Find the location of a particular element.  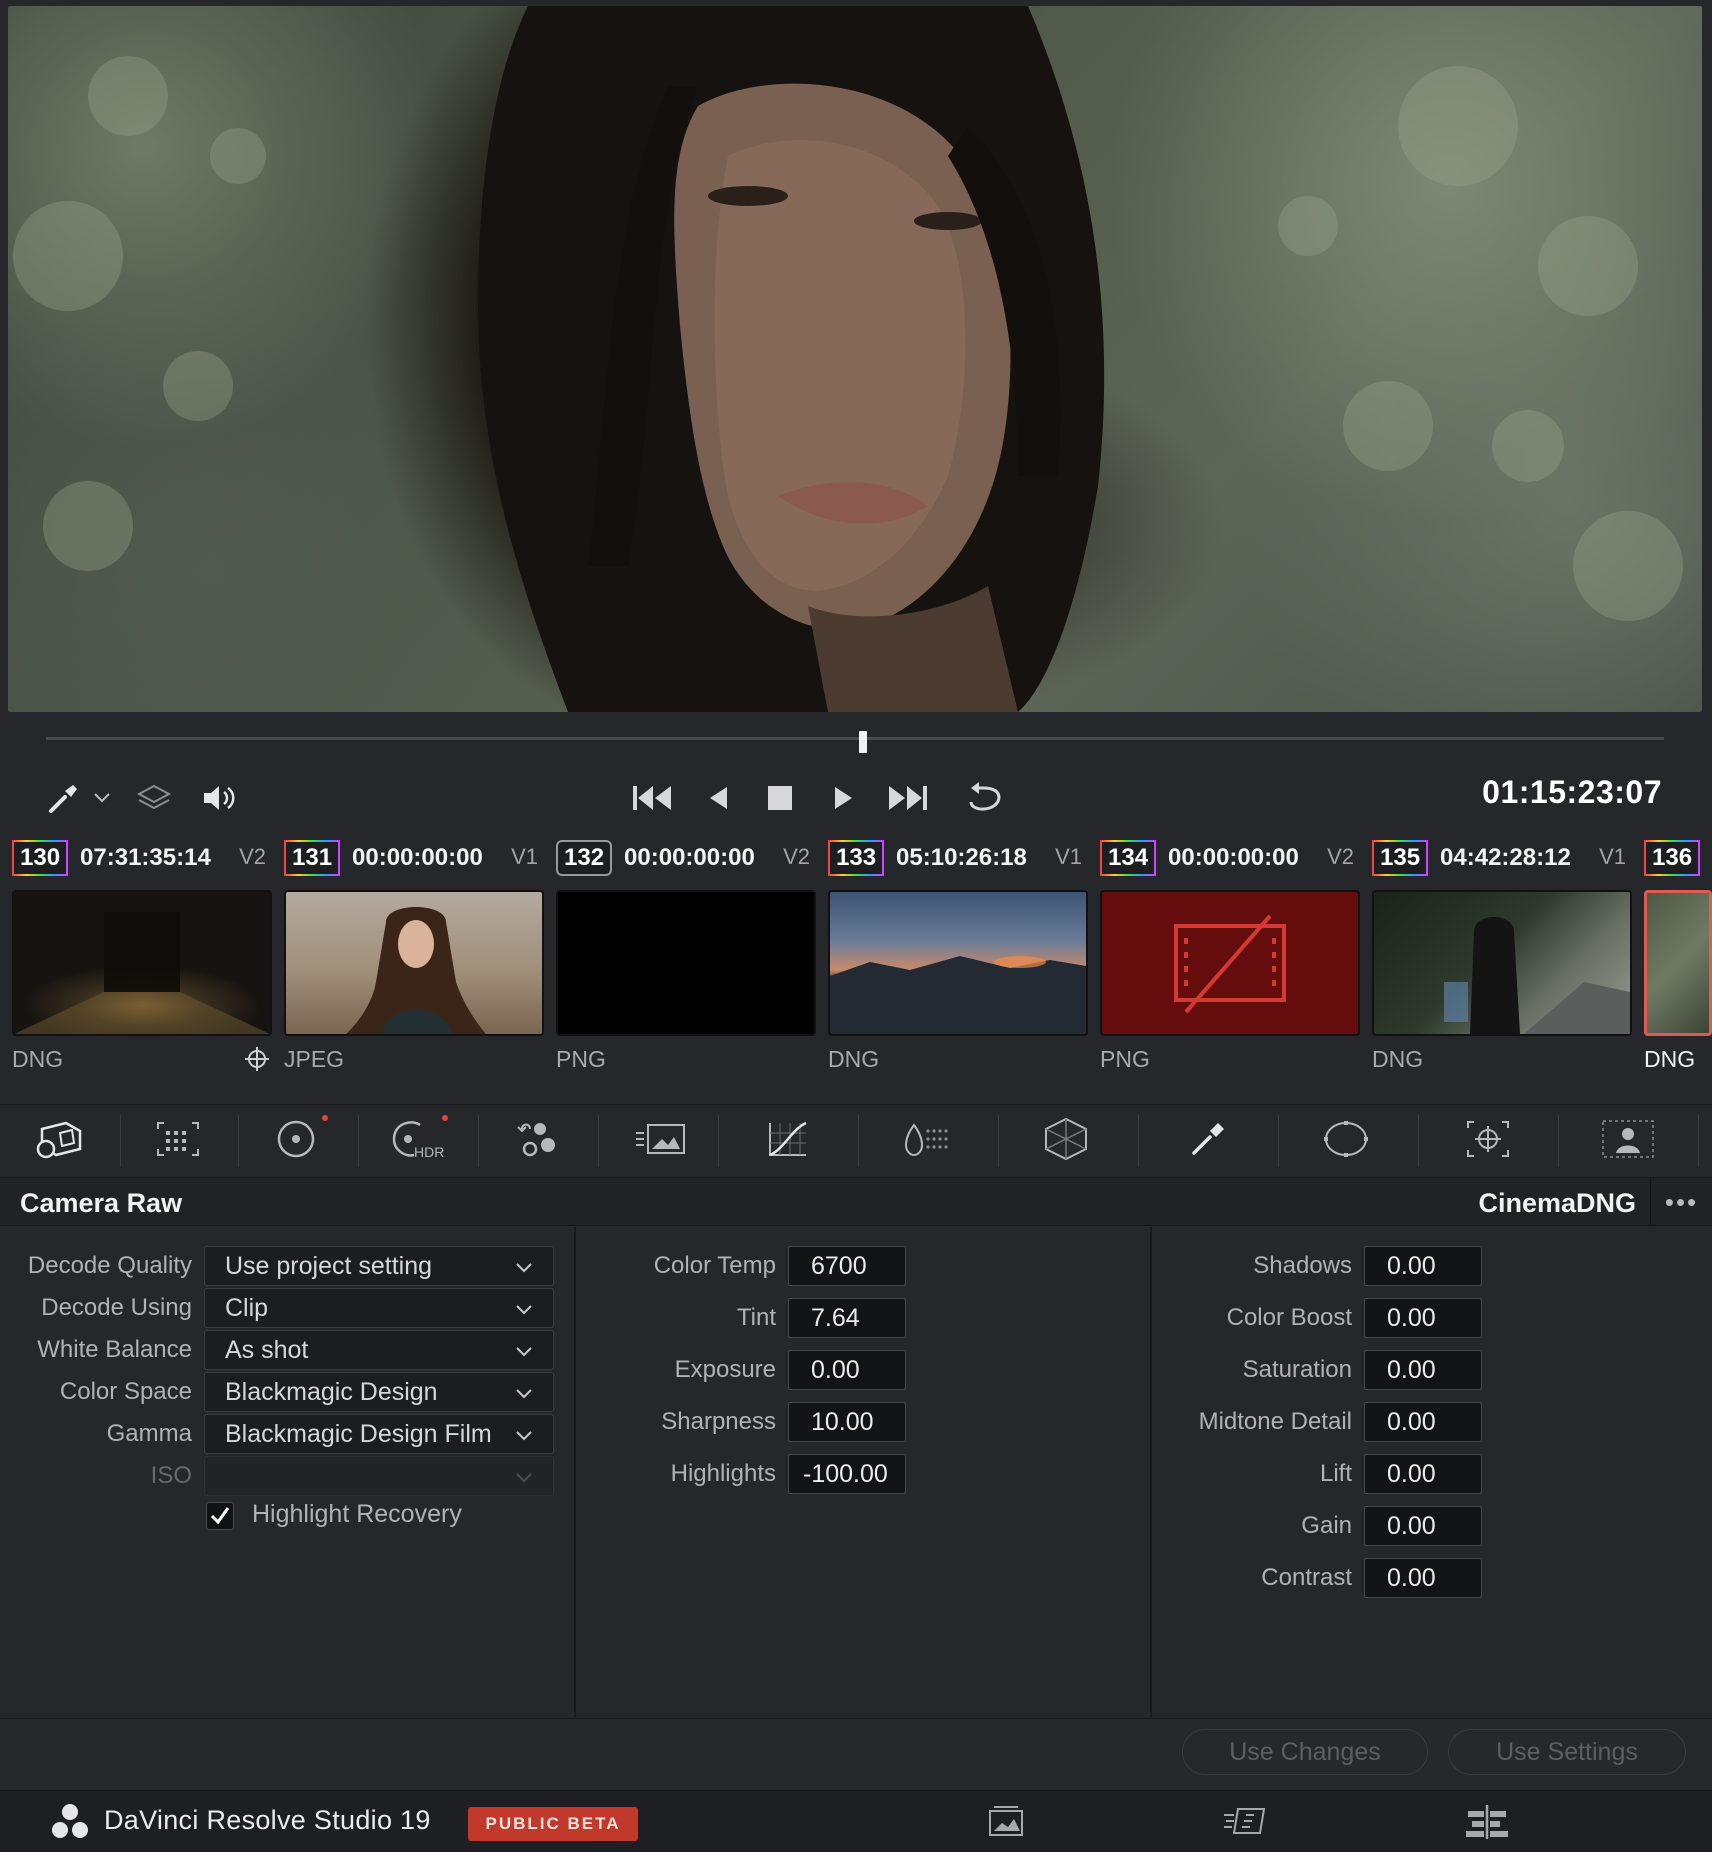

iso-dropdown is located at coordinates (379, 1476).